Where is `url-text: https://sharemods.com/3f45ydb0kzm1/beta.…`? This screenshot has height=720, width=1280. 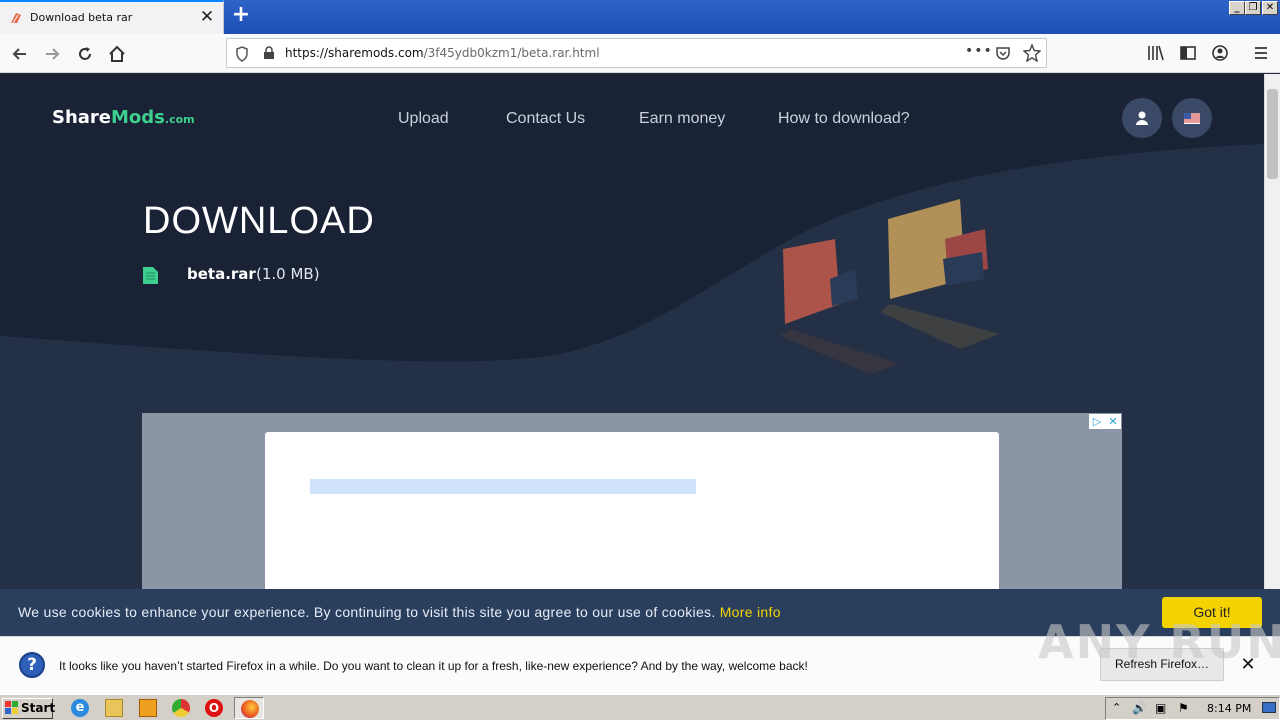 url-text: https://sharemods.com/3f45ydb0kzm1/beta.… is located at coordinates (442, 53).